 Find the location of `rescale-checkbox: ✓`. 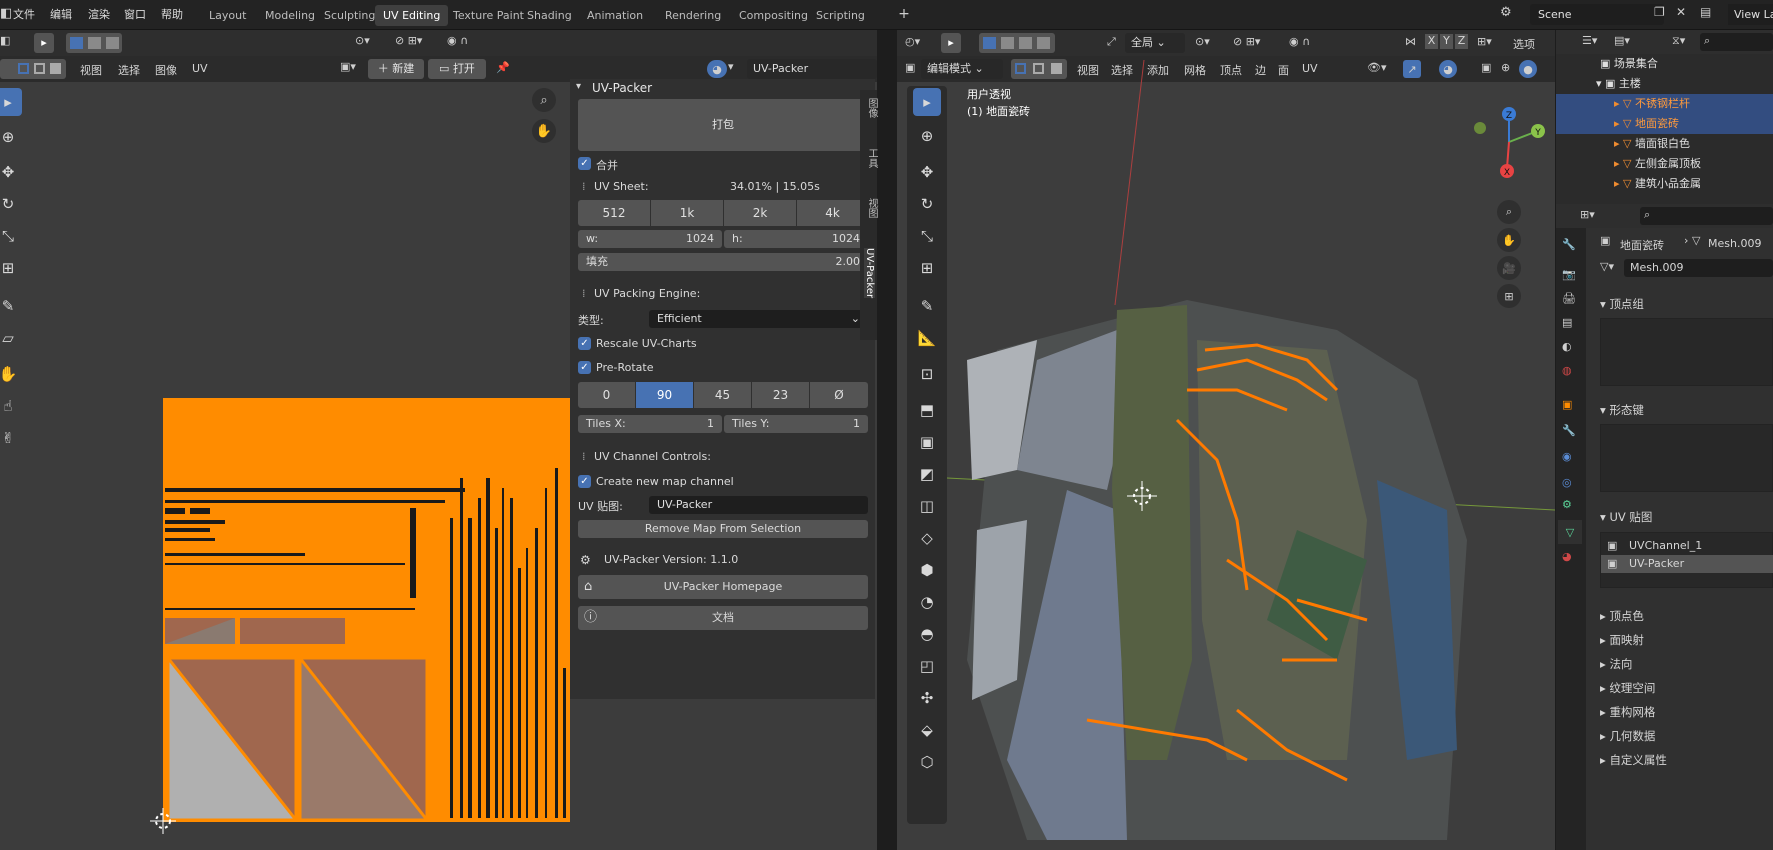

rescale-checkbox: ✓ is located at coordinates (584, 343).